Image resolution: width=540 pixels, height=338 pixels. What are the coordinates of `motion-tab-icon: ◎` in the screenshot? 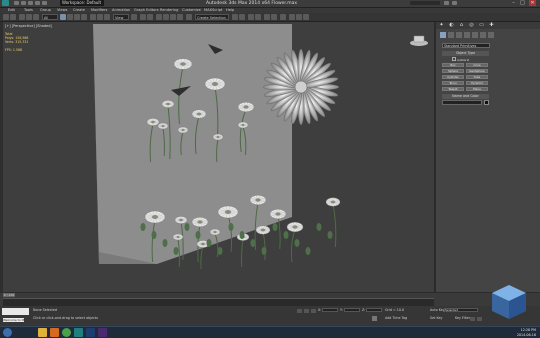 It's located at (471, 25).